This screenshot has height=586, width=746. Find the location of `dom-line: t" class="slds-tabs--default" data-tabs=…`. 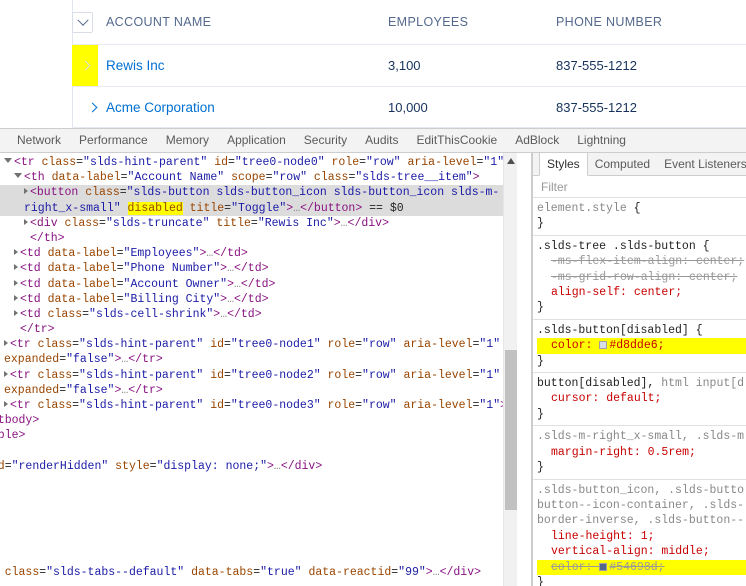

dom-line: t" class="slds-tabs--default" data-tabs=… is located at coordinates (258, 572).